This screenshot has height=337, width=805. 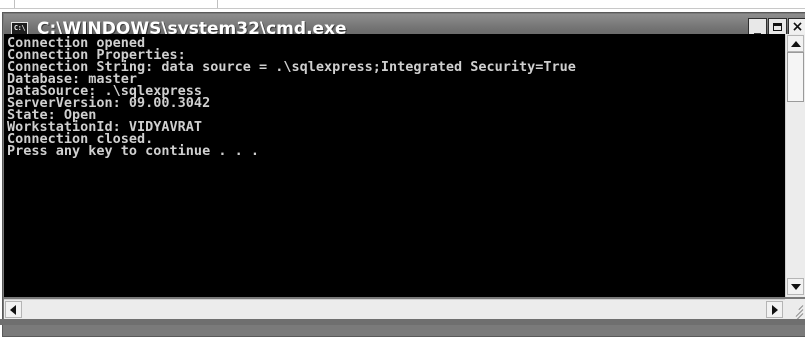 I want to click on scroll-down-button, so click(x=795, y=286).